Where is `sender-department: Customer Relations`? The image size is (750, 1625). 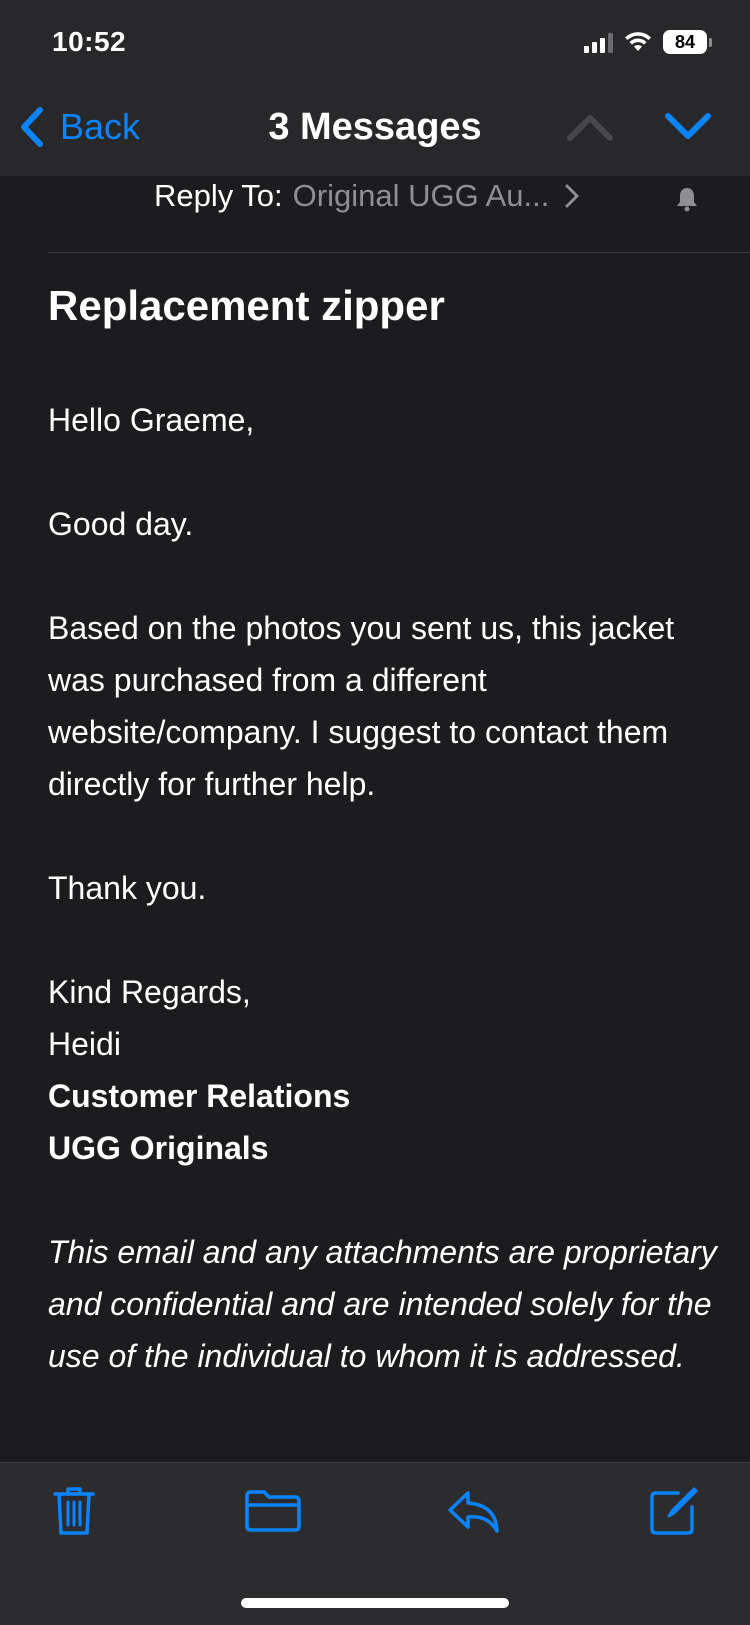
sender-department: Customer Relations is located at coordinates (199, 1096).